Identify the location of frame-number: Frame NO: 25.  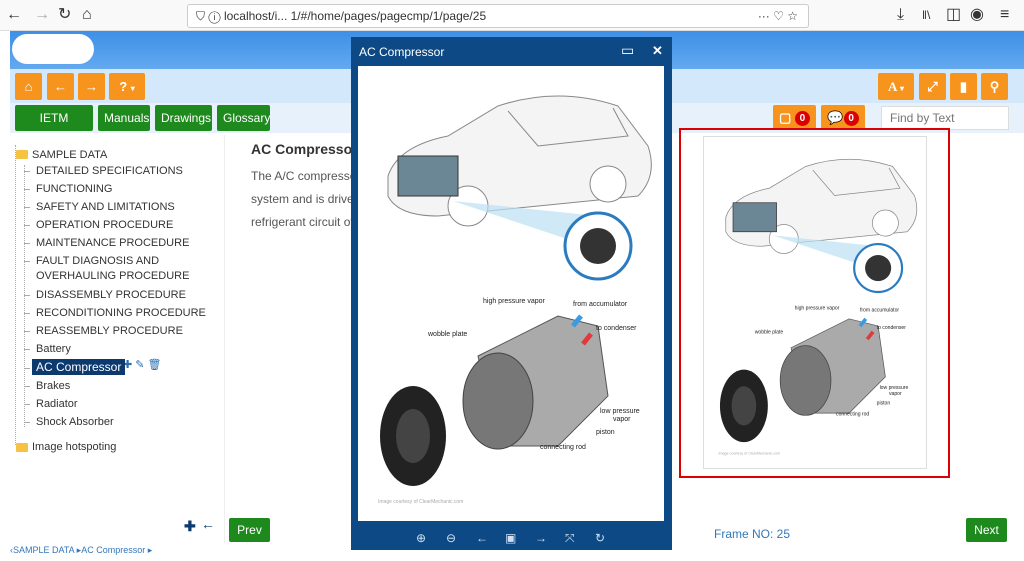
(752, 534).